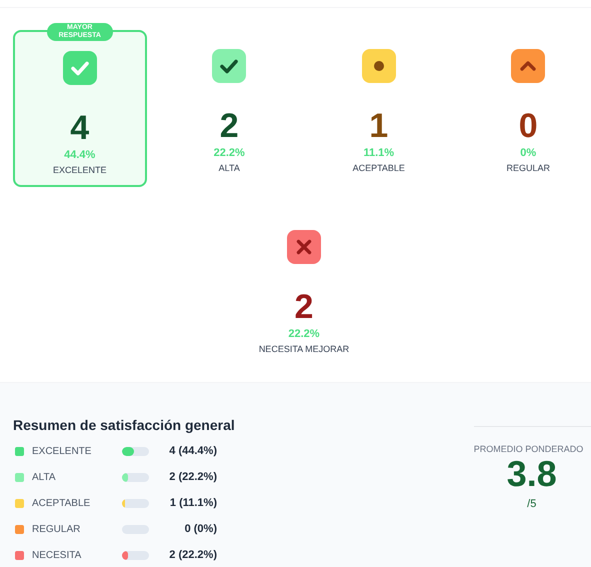  I want to click on rating-label: ALTA, so click(229, 168).